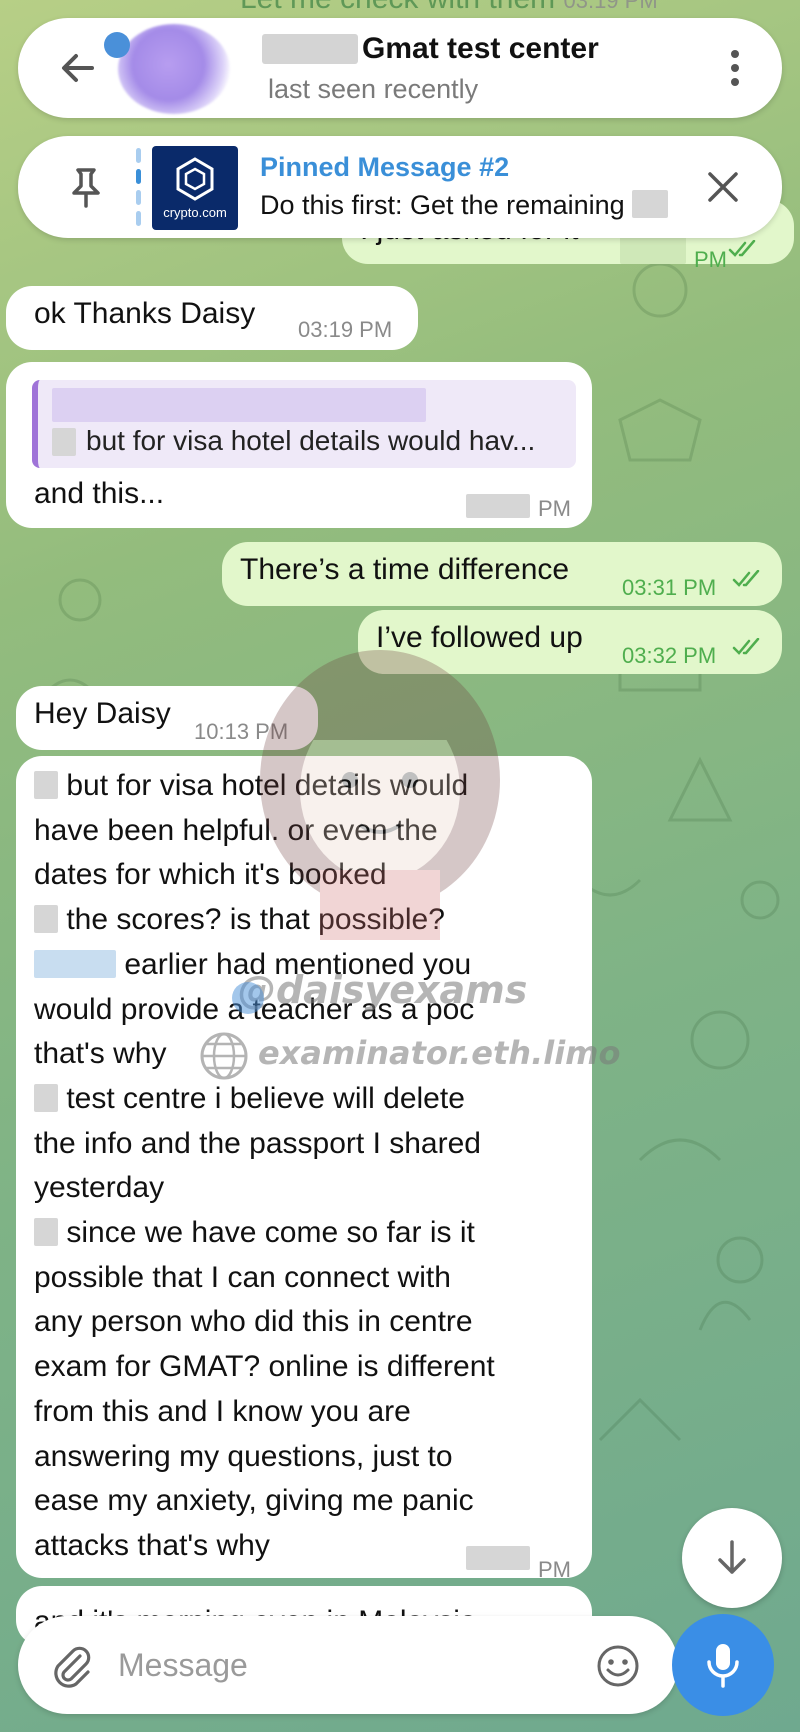 The width and height of the screenshot is (800, 1732). Describe the element at coordinates (195, 178) in the screenshot. I see `crypto-shield-icon` at that location.